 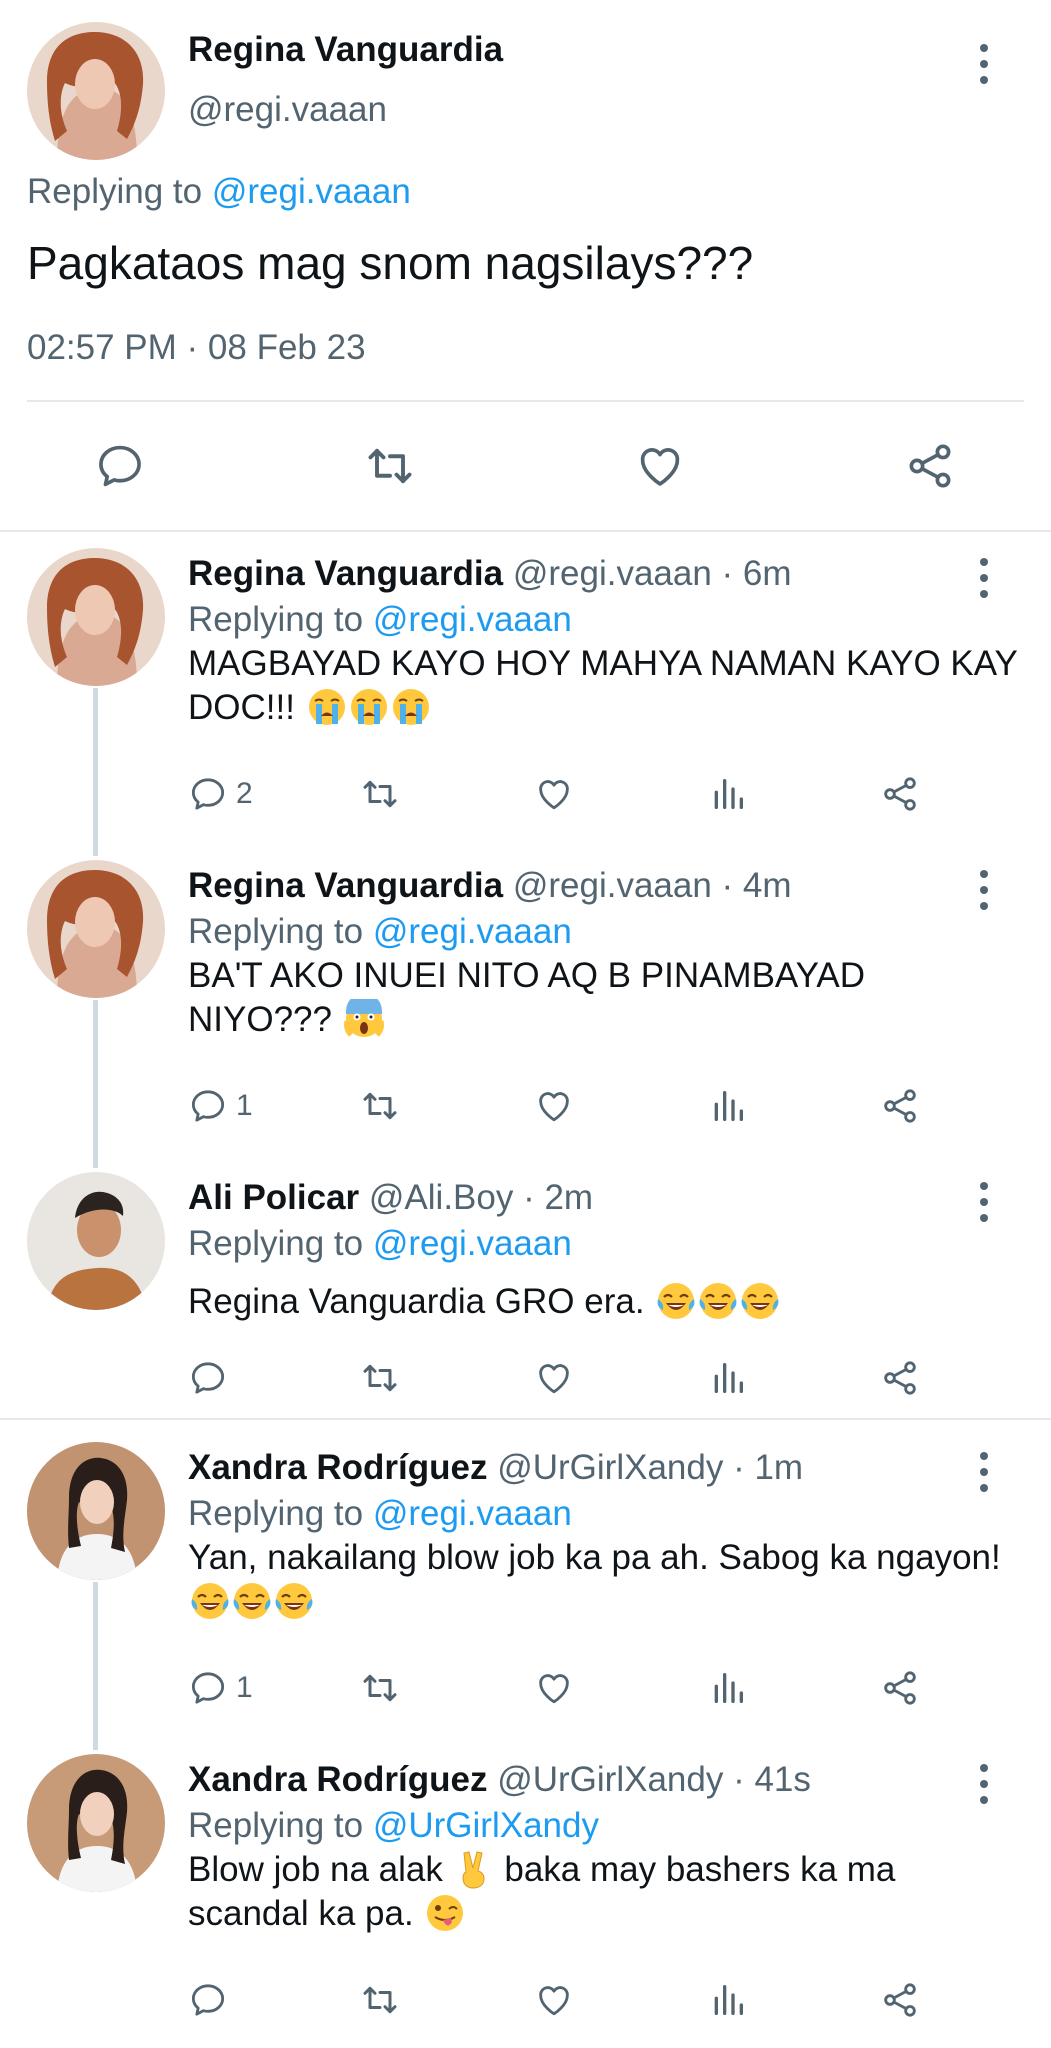 What do you see at coordinates (486, 1825) in the screenshot?
I see `replying-to-link: @UrGirlXandy` at bounding box center [486, 1825].